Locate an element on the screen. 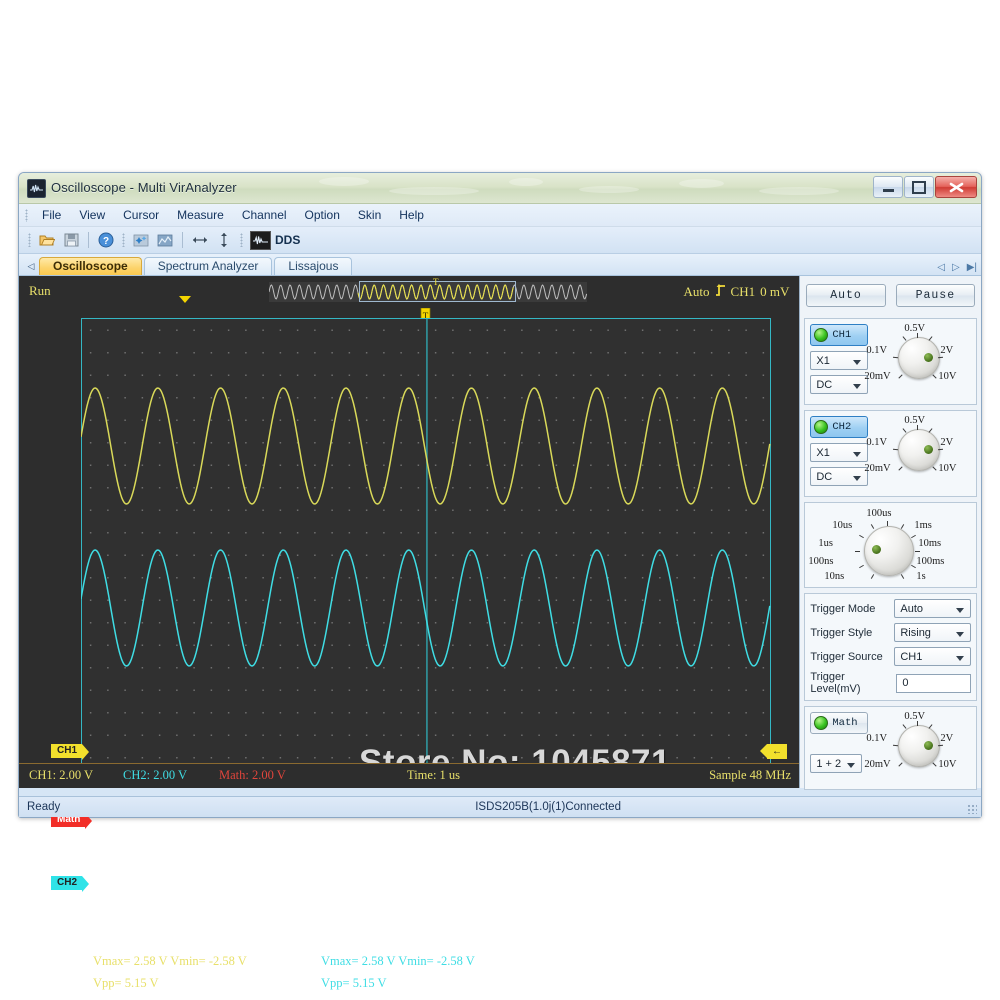 The width and height of the screenshot is (1000, 1000). tab-lissajous: Lissajous is located at coordinates (313, 266).